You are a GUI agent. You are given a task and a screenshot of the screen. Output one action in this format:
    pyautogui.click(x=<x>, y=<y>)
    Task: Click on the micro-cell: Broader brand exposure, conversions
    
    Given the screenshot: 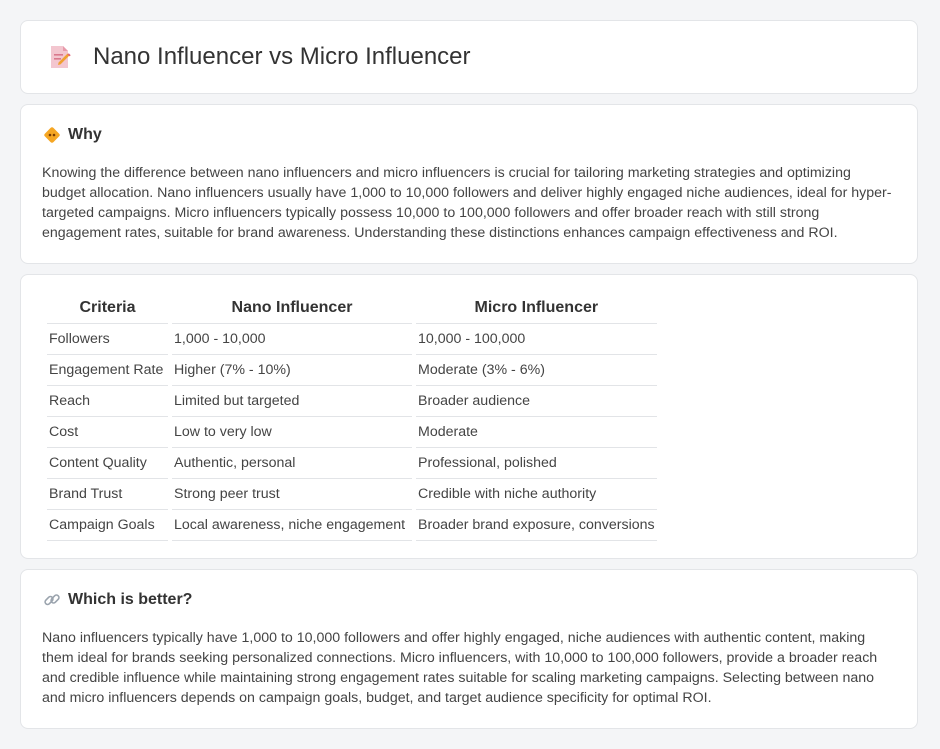 What is the action you would take?
    pyautogui.click(x=536, y=525)
    